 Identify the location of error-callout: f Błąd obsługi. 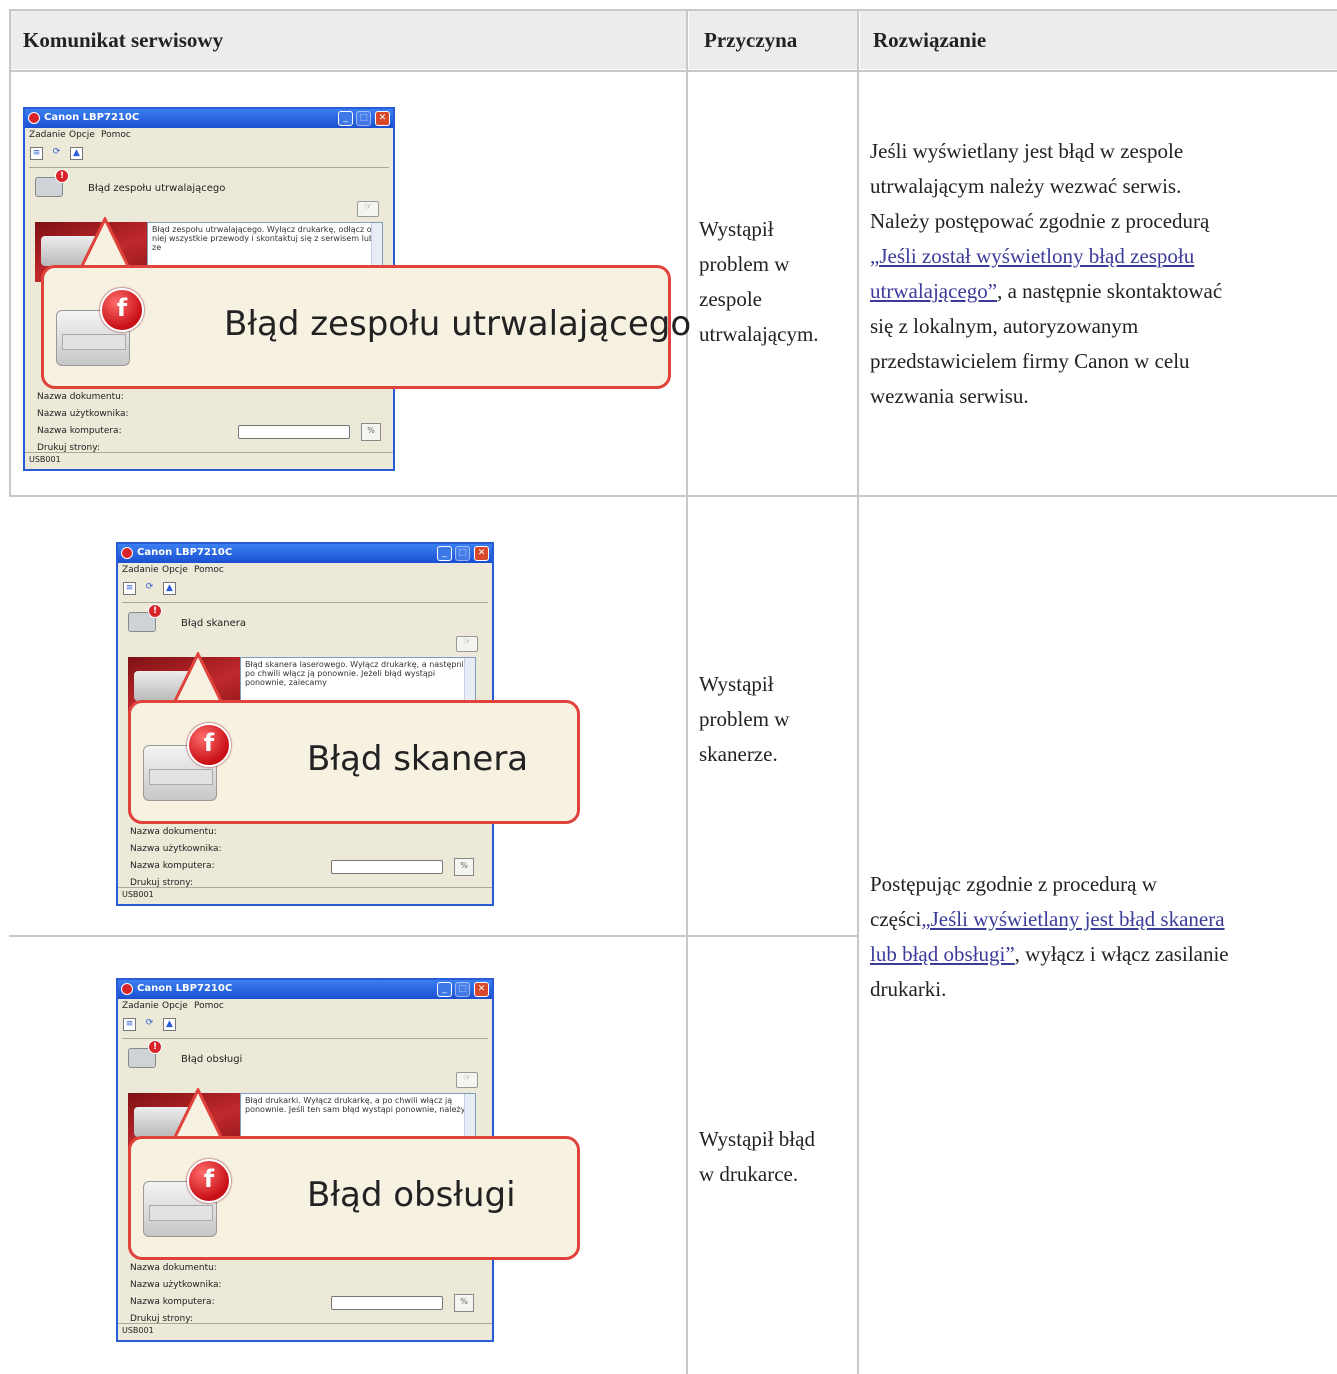
(354, 1198).